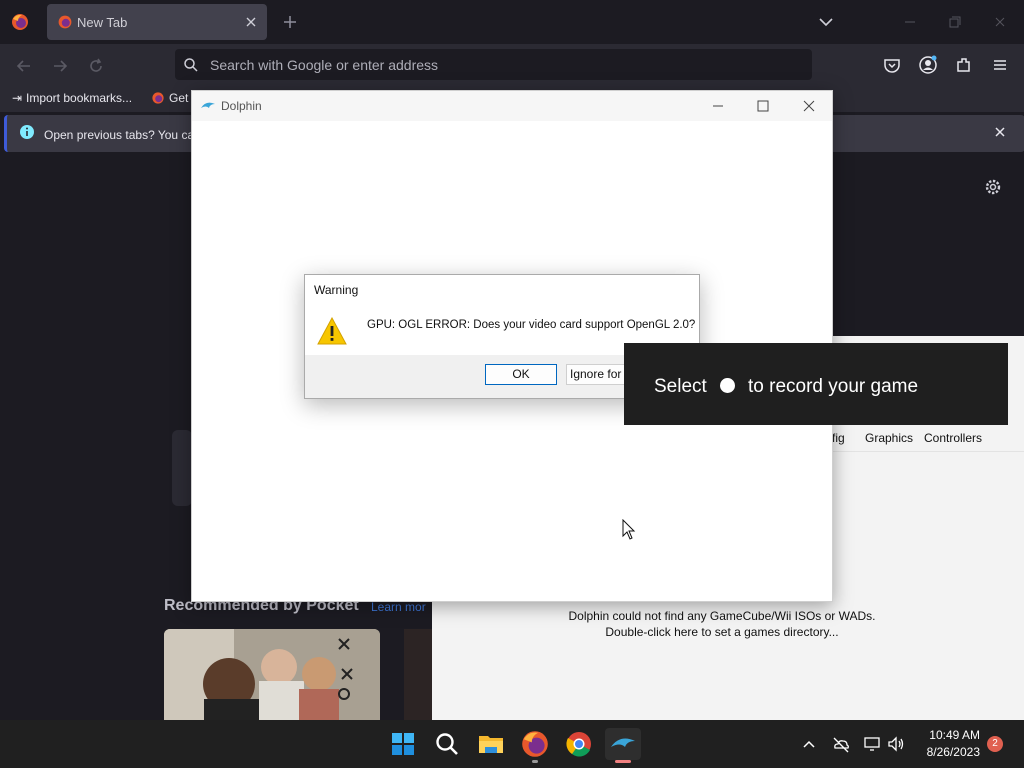 This screenshot has height=768, width=1024. What do you see at coordinates (512, 106) in the screenshot?
I see `dolphin-titlebar: Dolphin` at bounding box center [512, 106].